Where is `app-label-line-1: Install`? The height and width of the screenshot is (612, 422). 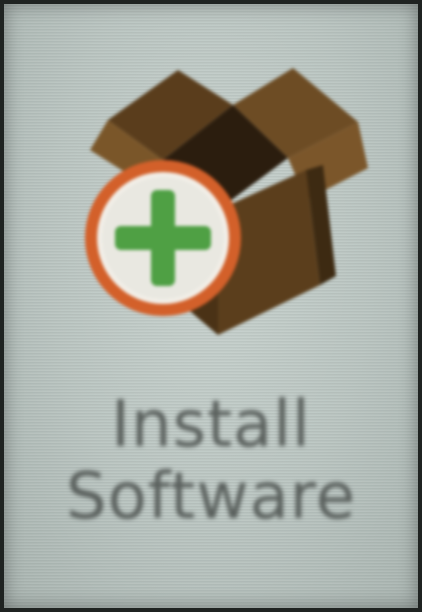 app-label-line-1: Install is located at coordinates (211, 425).